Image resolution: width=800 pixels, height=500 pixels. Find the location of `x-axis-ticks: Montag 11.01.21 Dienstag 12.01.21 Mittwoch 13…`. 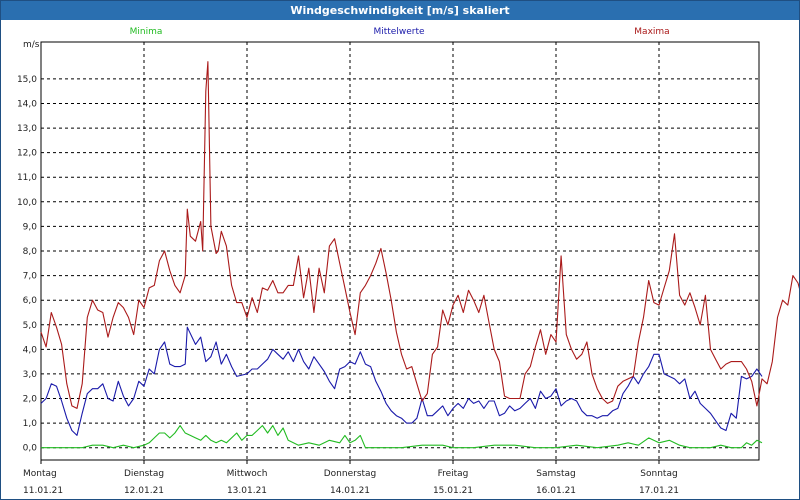

x-axis-ticks: Montag 11.01.21 Dienstag 12.01.21 Mittwoch 13… is located at coordinates (351, 478).